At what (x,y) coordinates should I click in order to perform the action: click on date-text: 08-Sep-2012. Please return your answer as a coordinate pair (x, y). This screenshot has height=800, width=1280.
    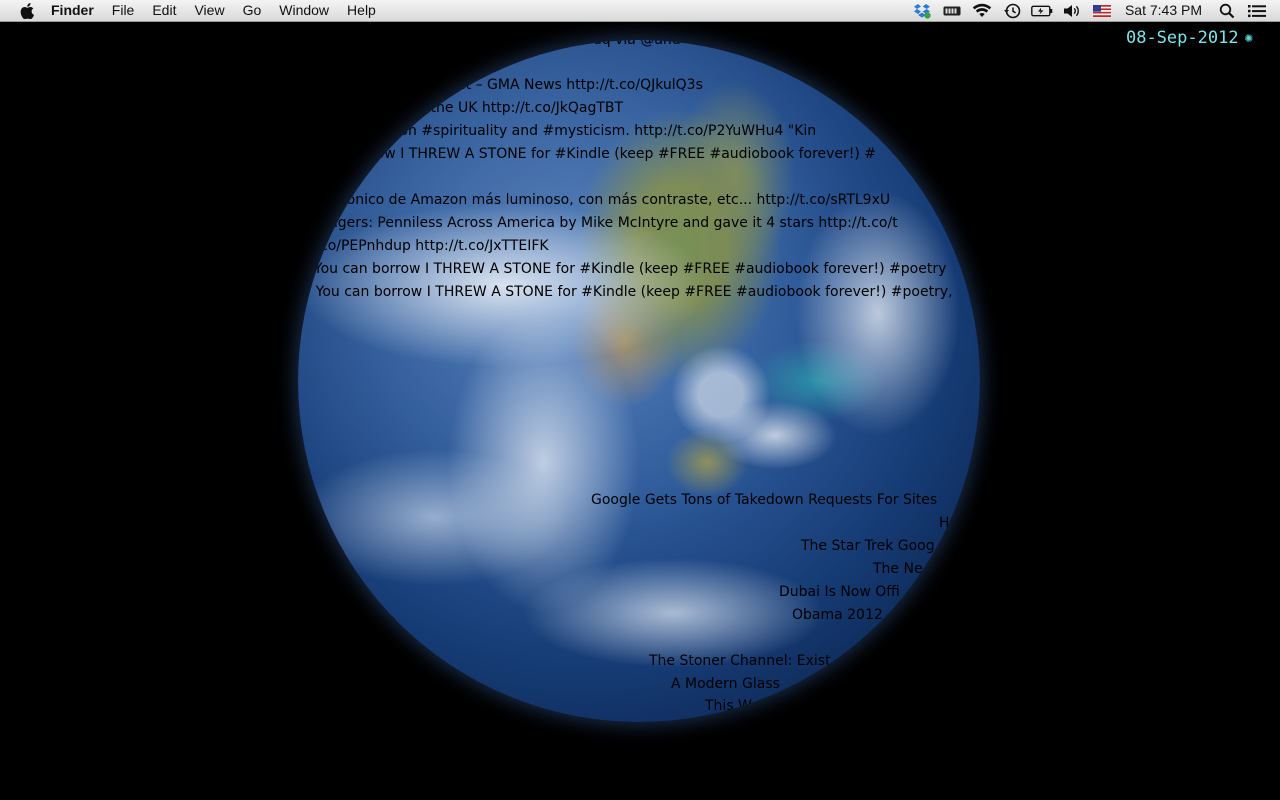
    Looking at the image, I should click on (1182, 38).